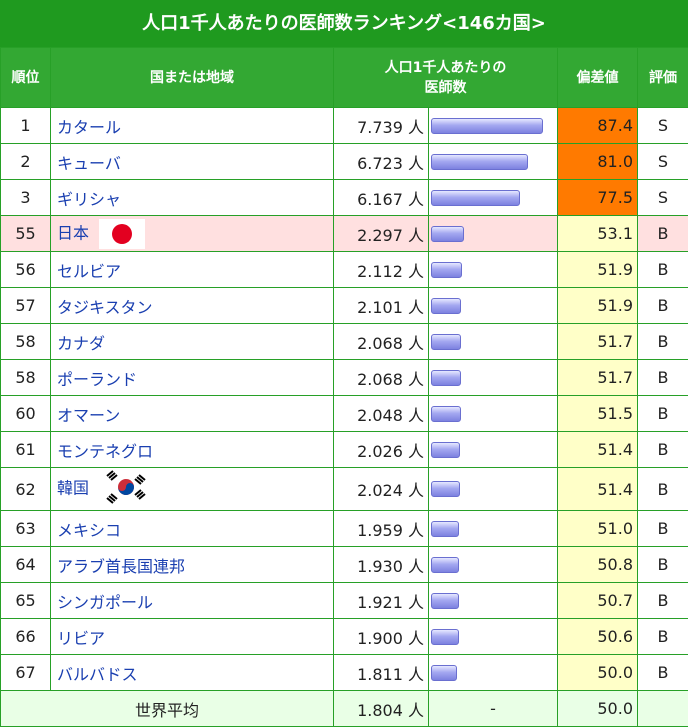 The height and width of the screenshot is (727, 688). What do you see at coordinates (598, 489) in the screenshot?
I see `deviation-cell: 51.4` at bounding box center [598, 489].